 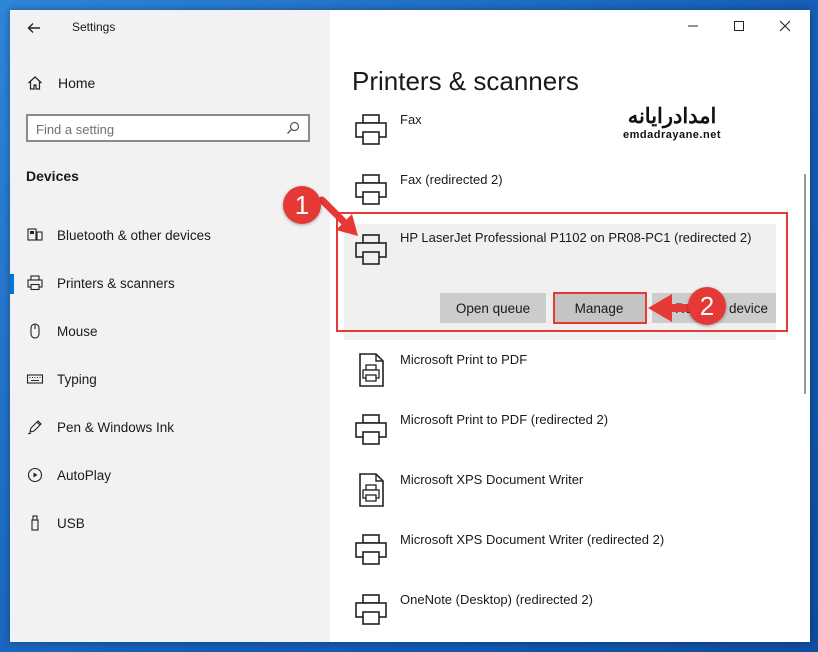 I want to click on sidebar-item-bluetooth: Bluetooth & other devices, so click(x=170, y=235).